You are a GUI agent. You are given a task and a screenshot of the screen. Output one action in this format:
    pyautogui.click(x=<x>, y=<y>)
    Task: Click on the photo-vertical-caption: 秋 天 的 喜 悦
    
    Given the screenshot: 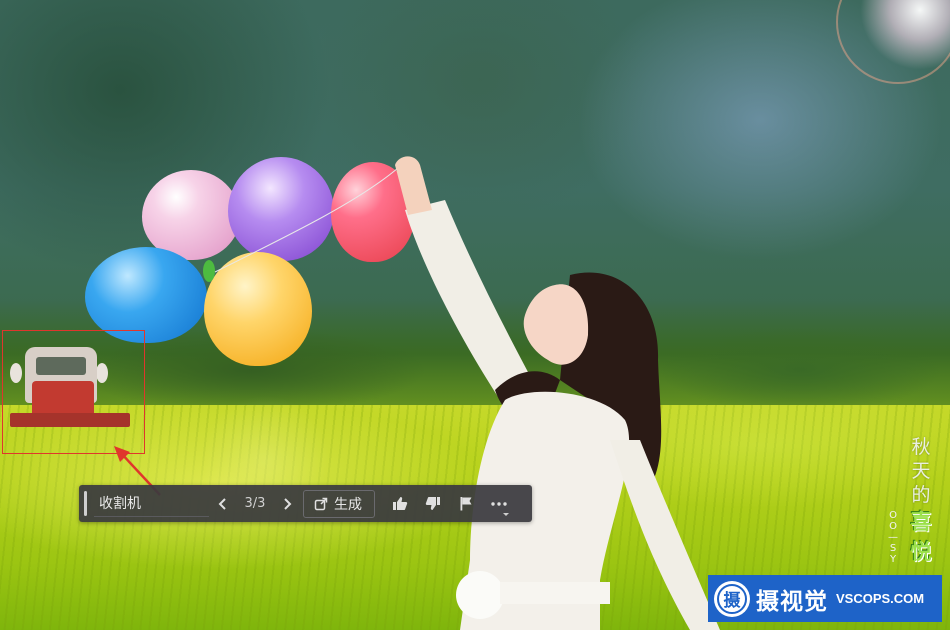 What is the action you would take?
    pyautogui.click(x=921, y=501)
    